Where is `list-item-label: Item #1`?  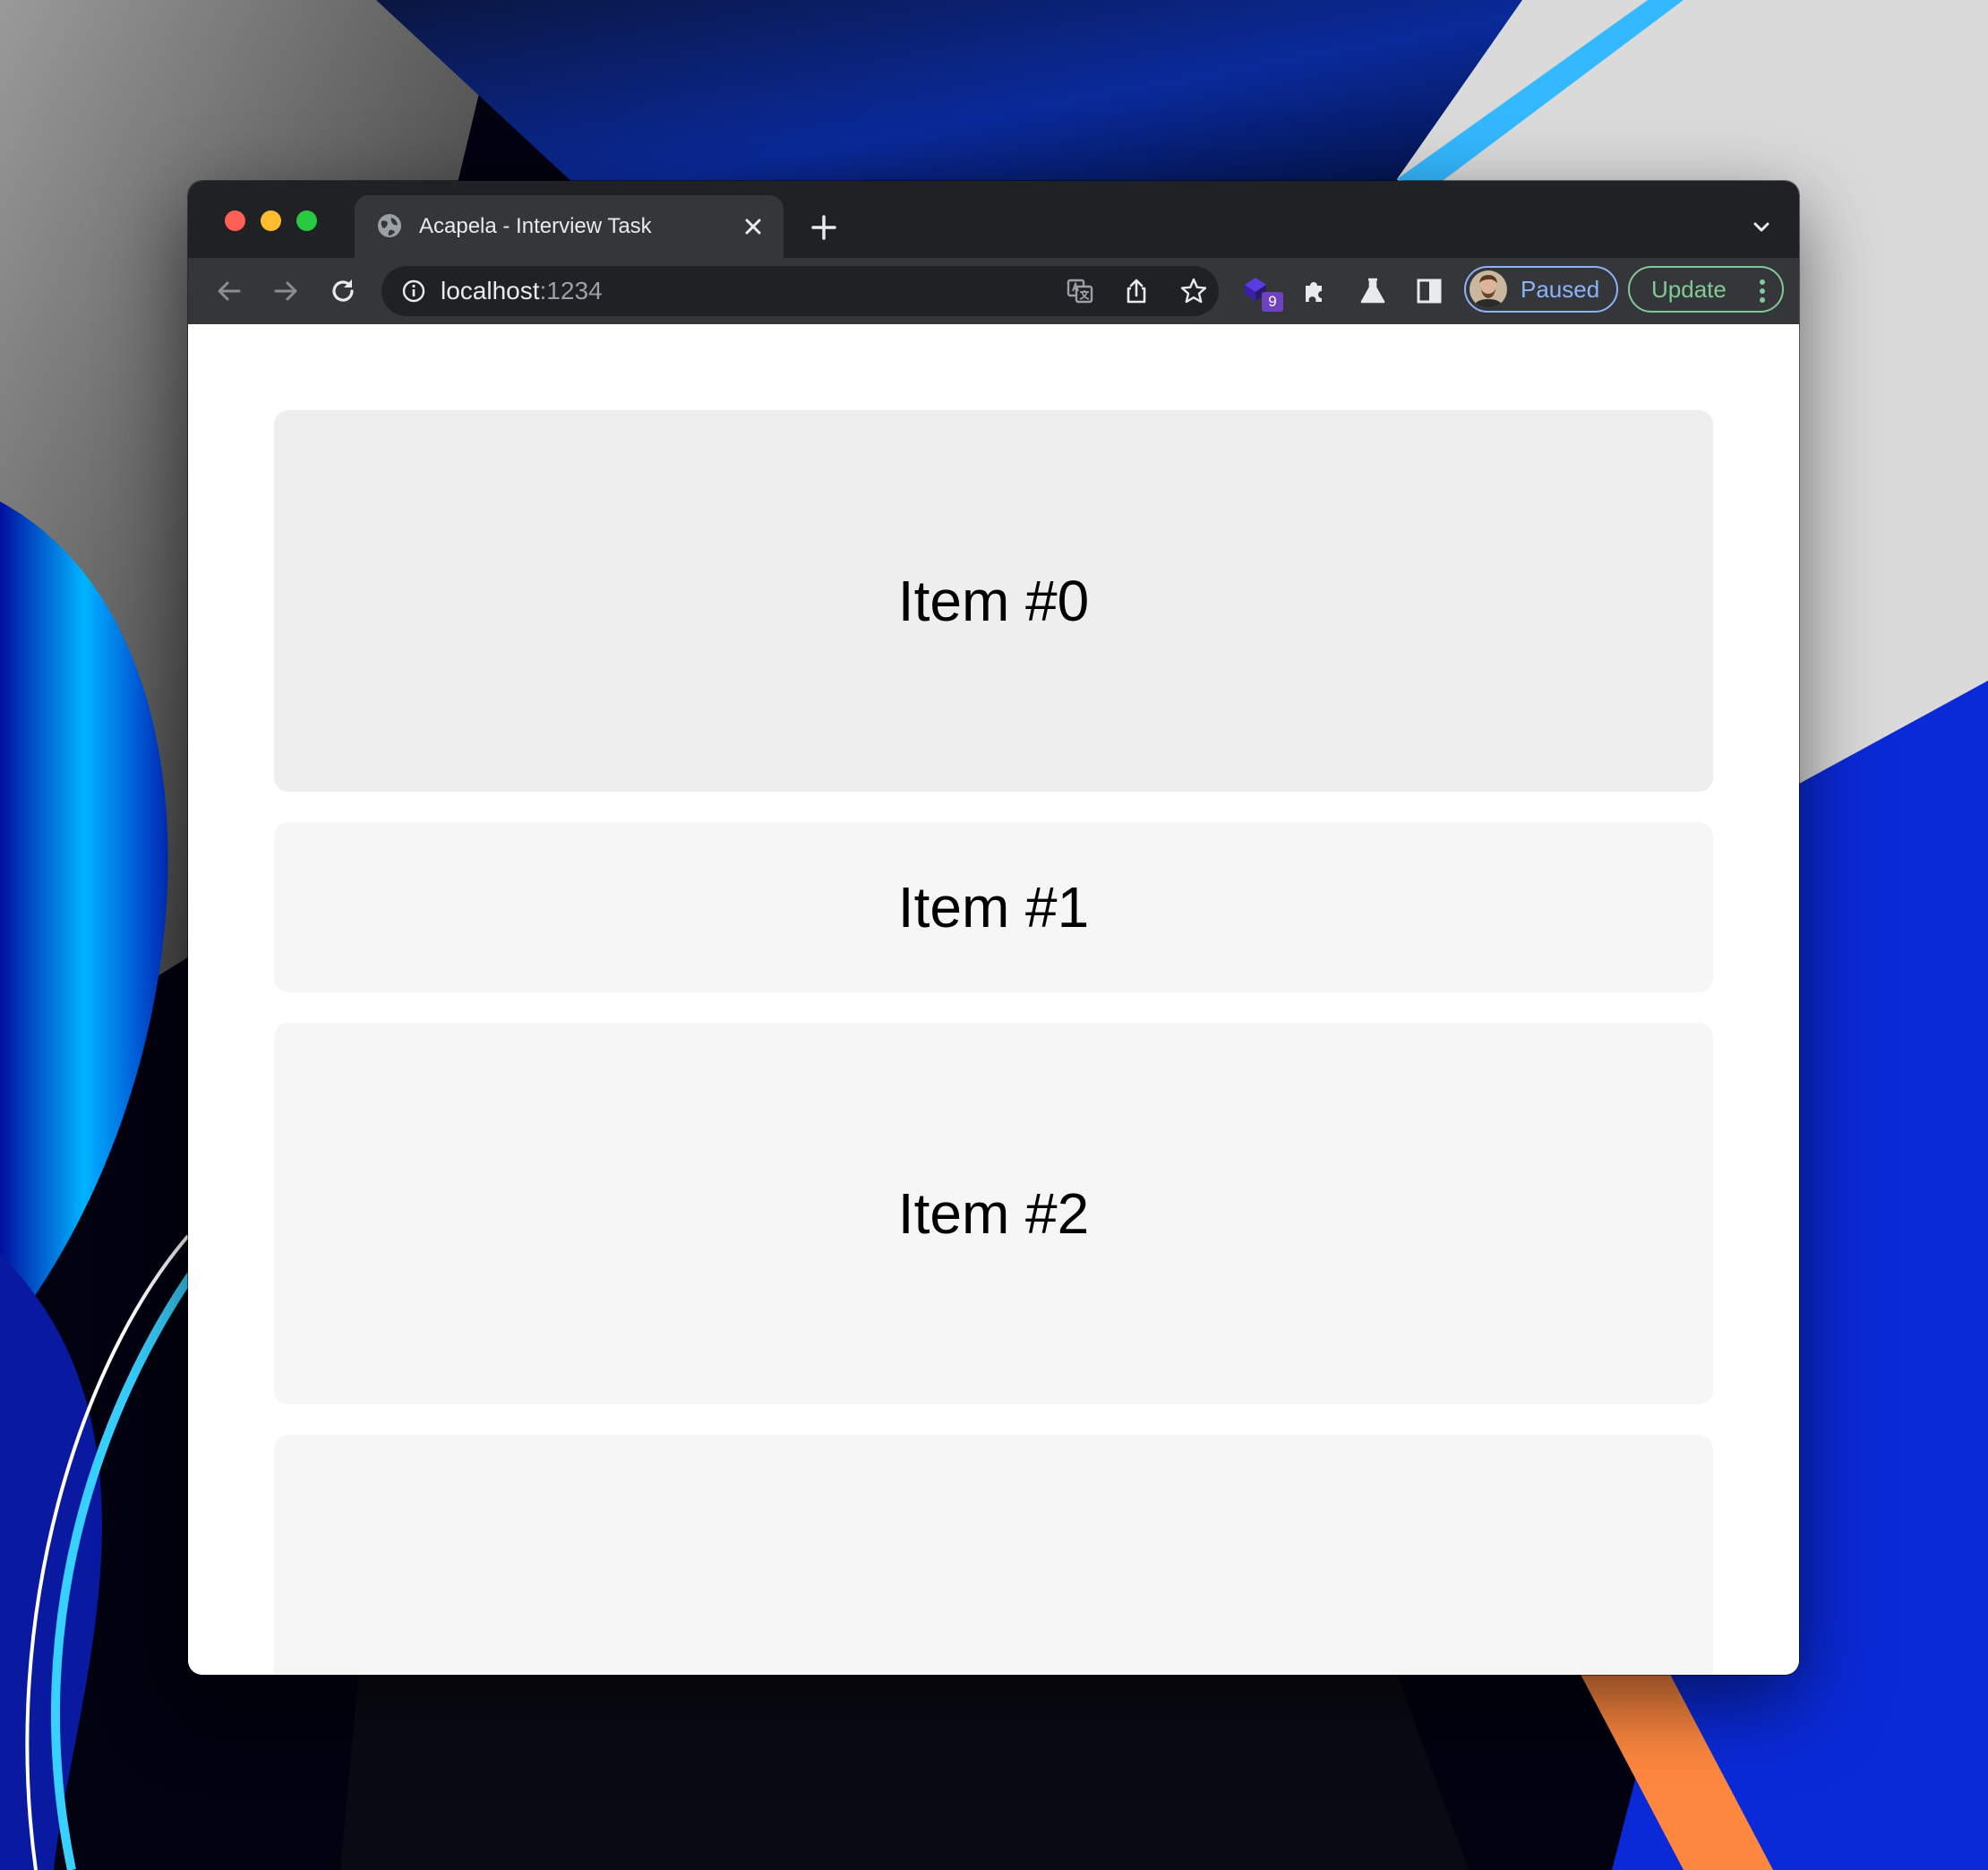
list-item-label: Item #1 is located at coordinates (993, 907).